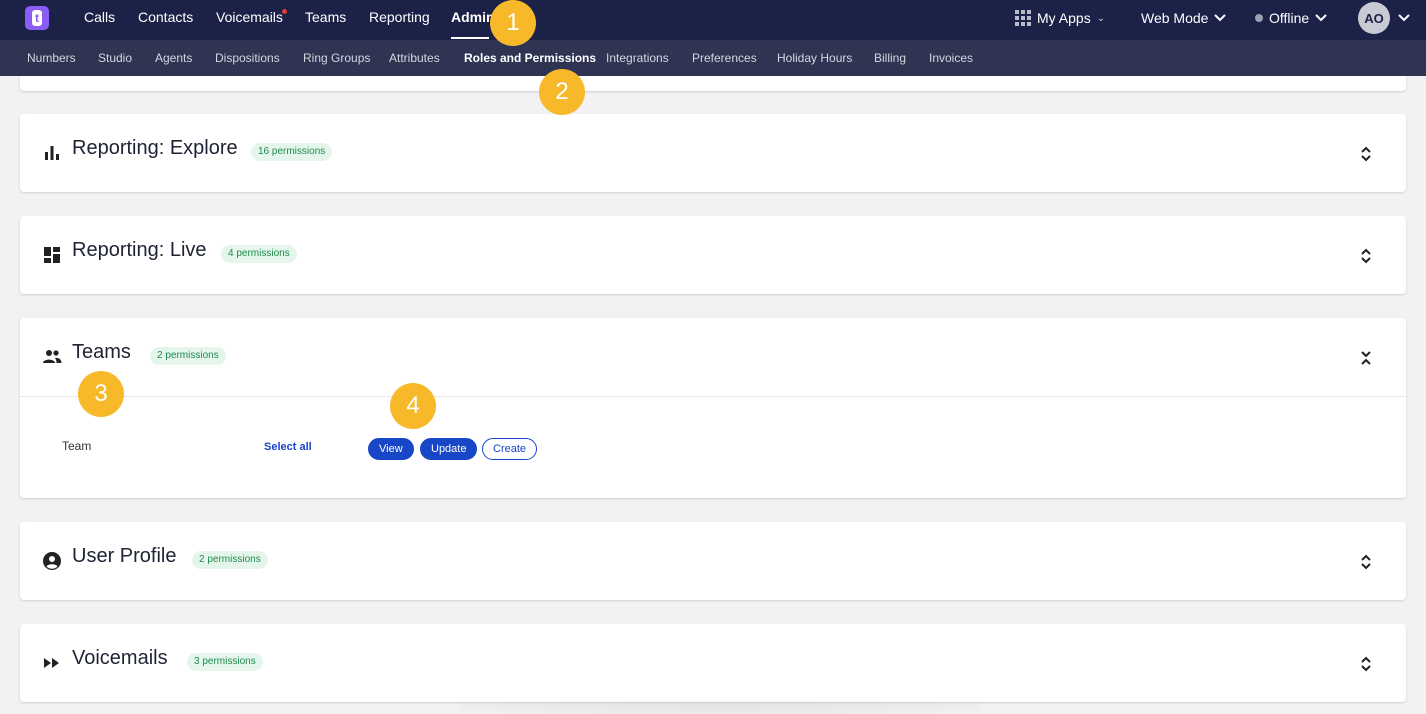 This screenshot has height=714, width=1426. I want to click on nav-reporting: Reporting, so click(399, 20).